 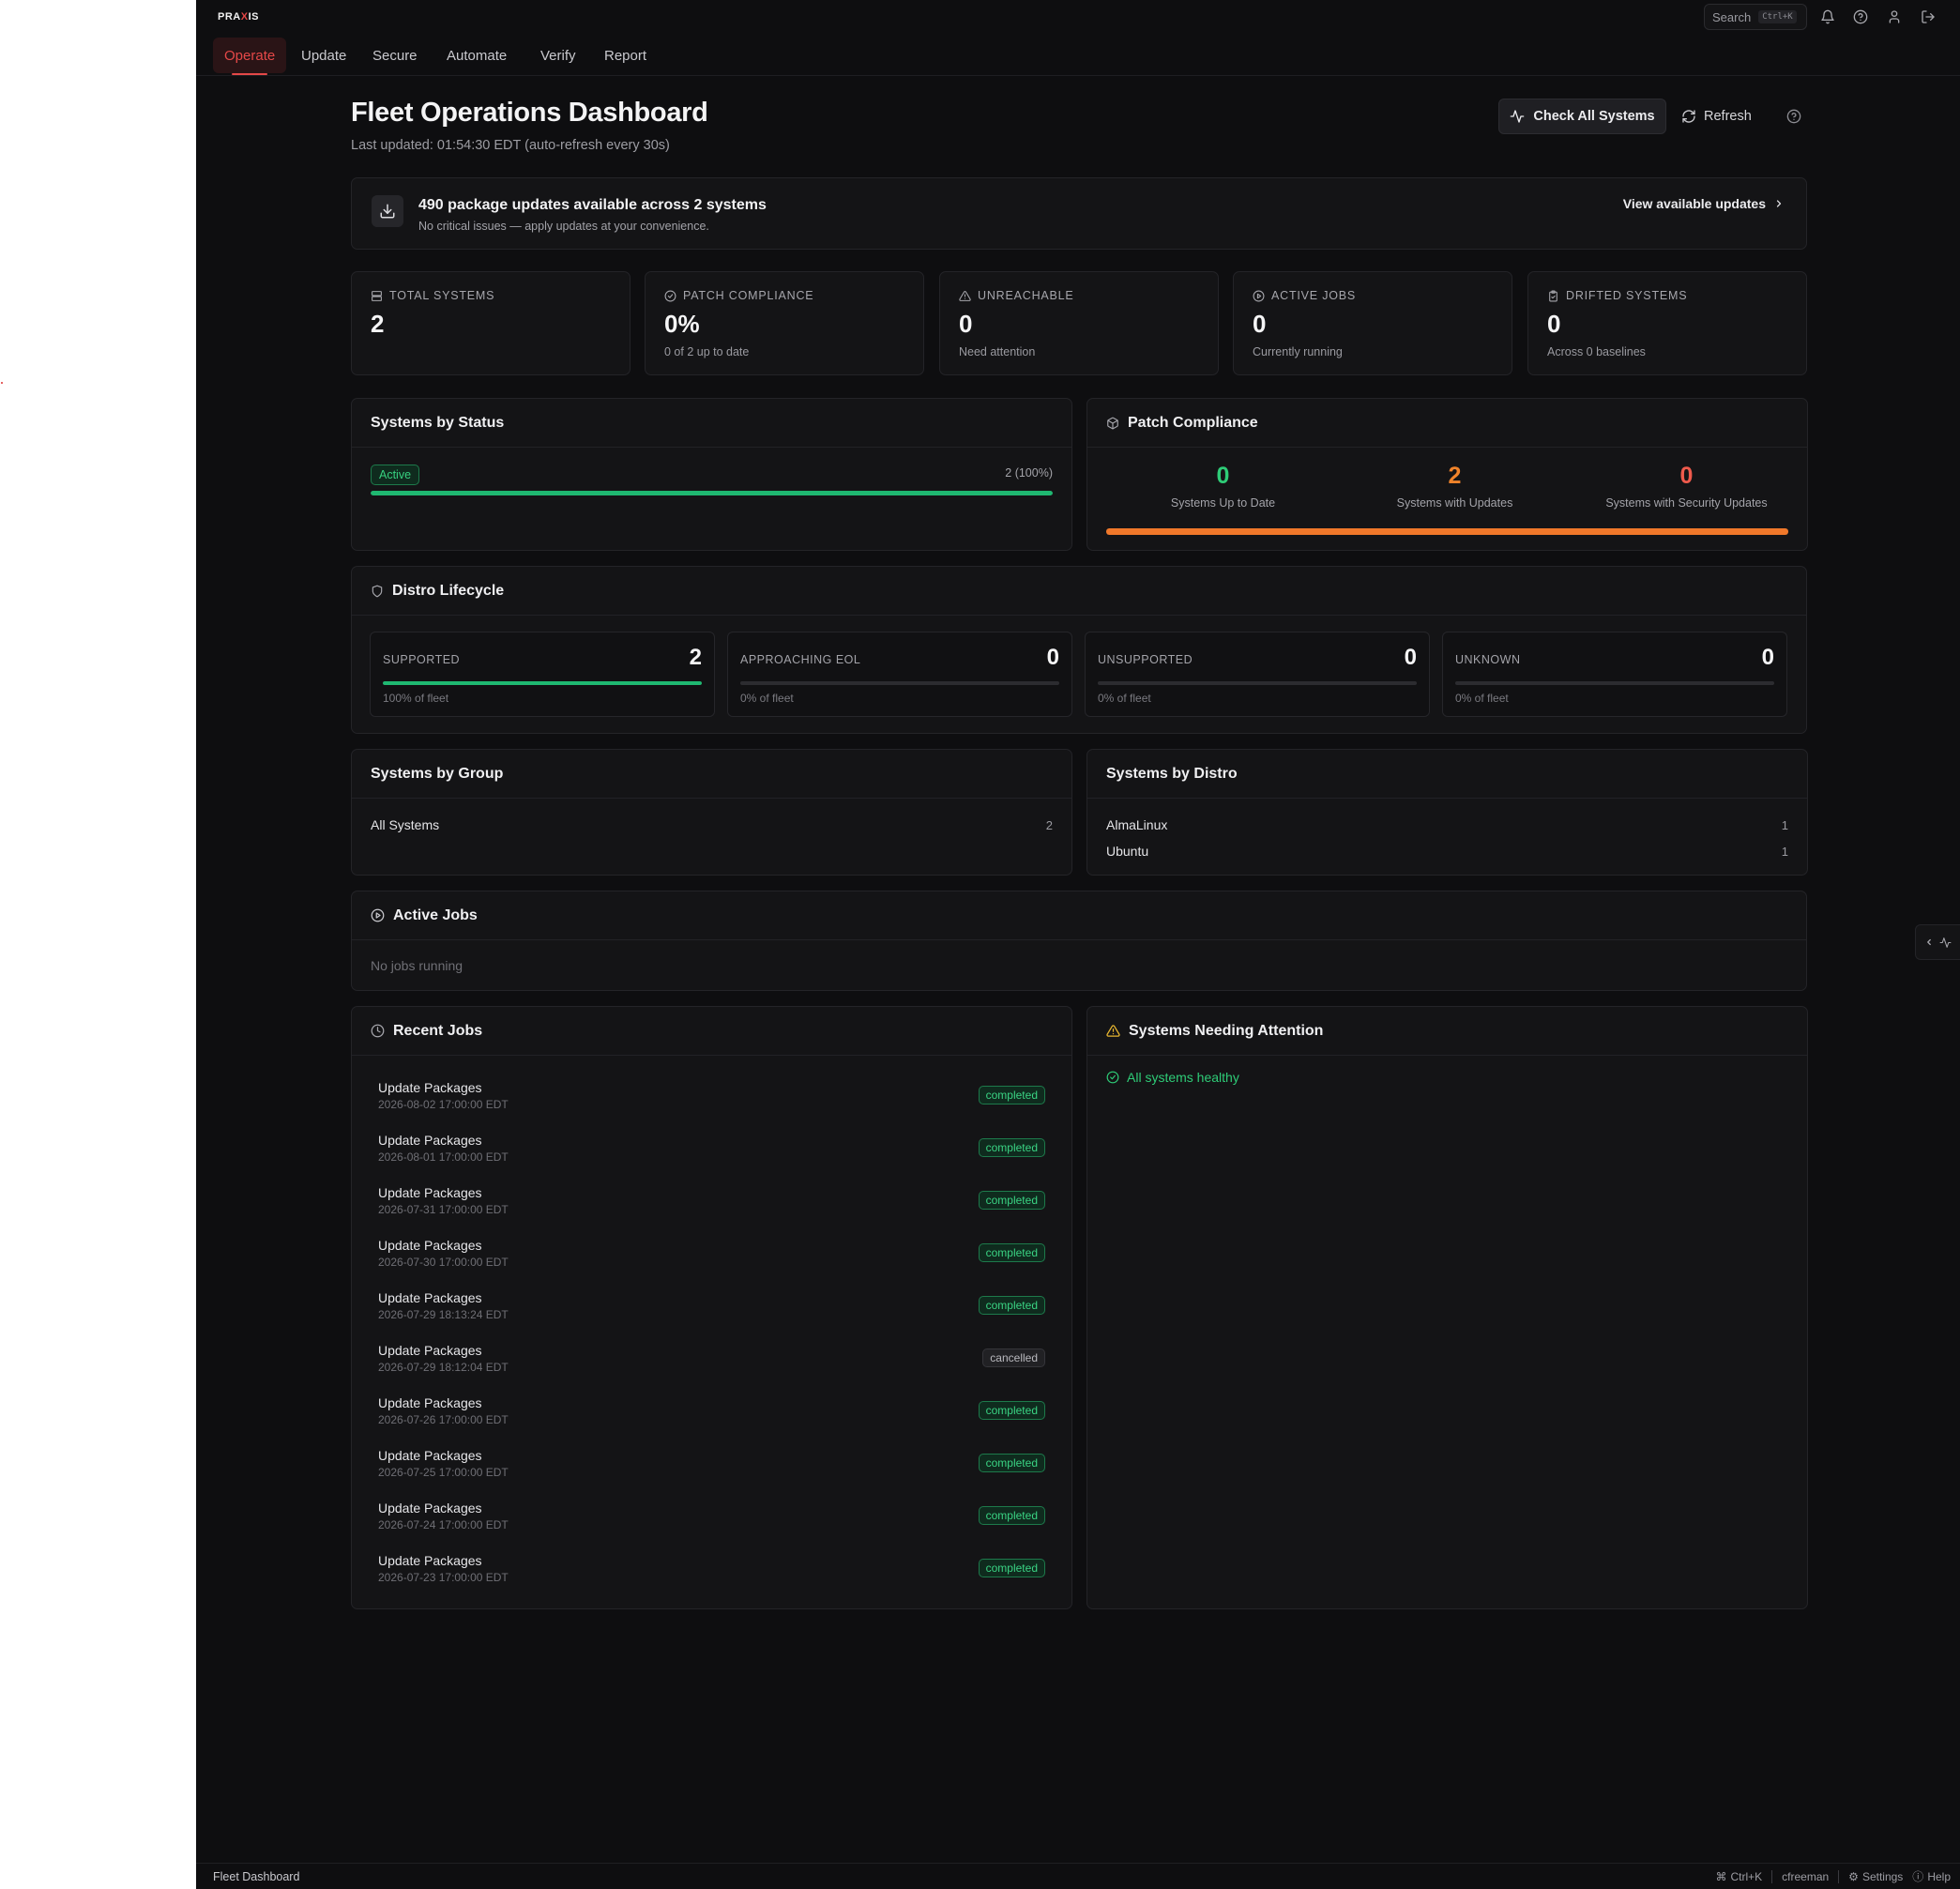 What do you see at coordinates (529, 113) in the screenshot?
I see `page-title: Fleet Operations Dashboard` at bounding box center [529, 113].